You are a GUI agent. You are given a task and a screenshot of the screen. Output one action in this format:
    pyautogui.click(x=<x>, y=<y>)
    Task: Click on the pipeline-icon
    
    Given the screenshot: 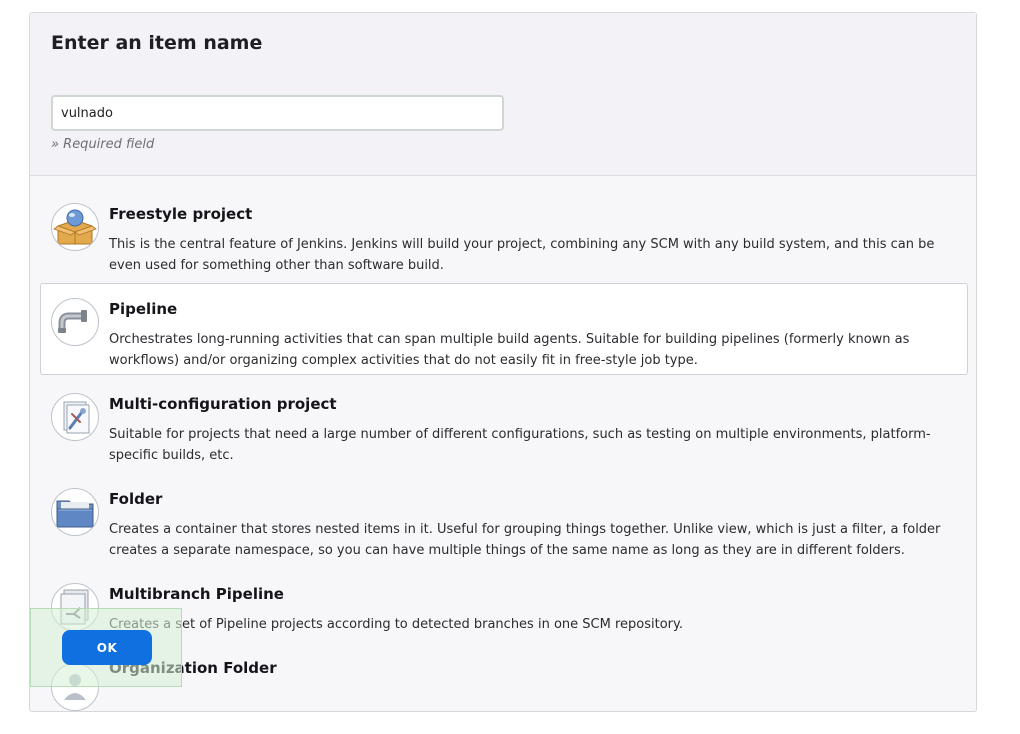 What is the action you would take?
    pyautogui.click(x=75, y=322)
    